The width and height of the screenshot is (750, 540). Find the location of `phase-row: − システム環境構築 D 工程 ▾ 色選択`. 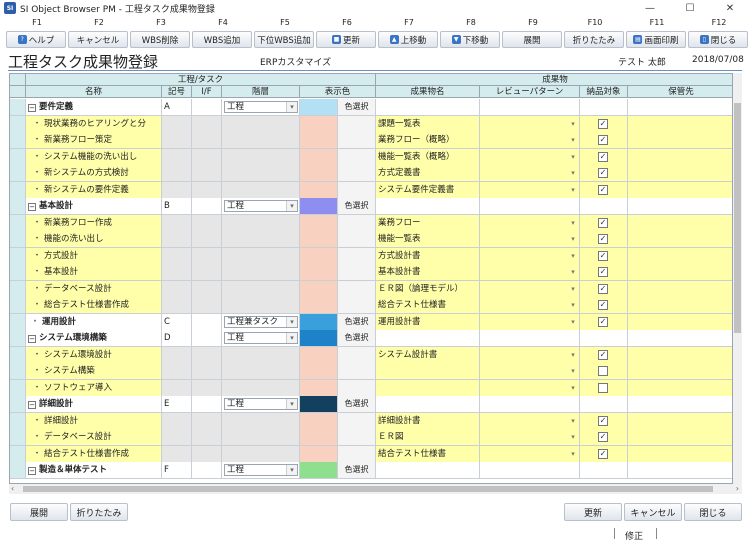

phase-row: − システム環境構築 D 工程 ▾ 色選択 is located at coordinates (371, 338).